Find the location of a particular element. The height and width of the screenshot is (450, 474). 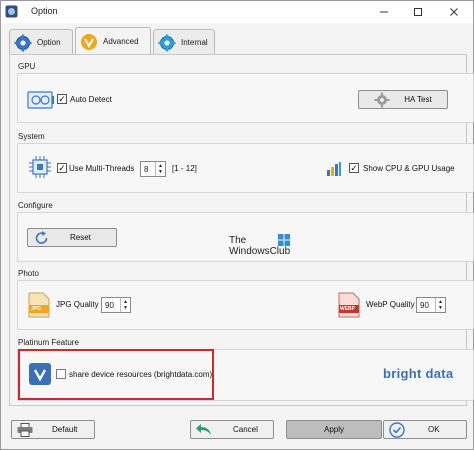

ha-test-button: HA Test is located at coordinates (403, 99).